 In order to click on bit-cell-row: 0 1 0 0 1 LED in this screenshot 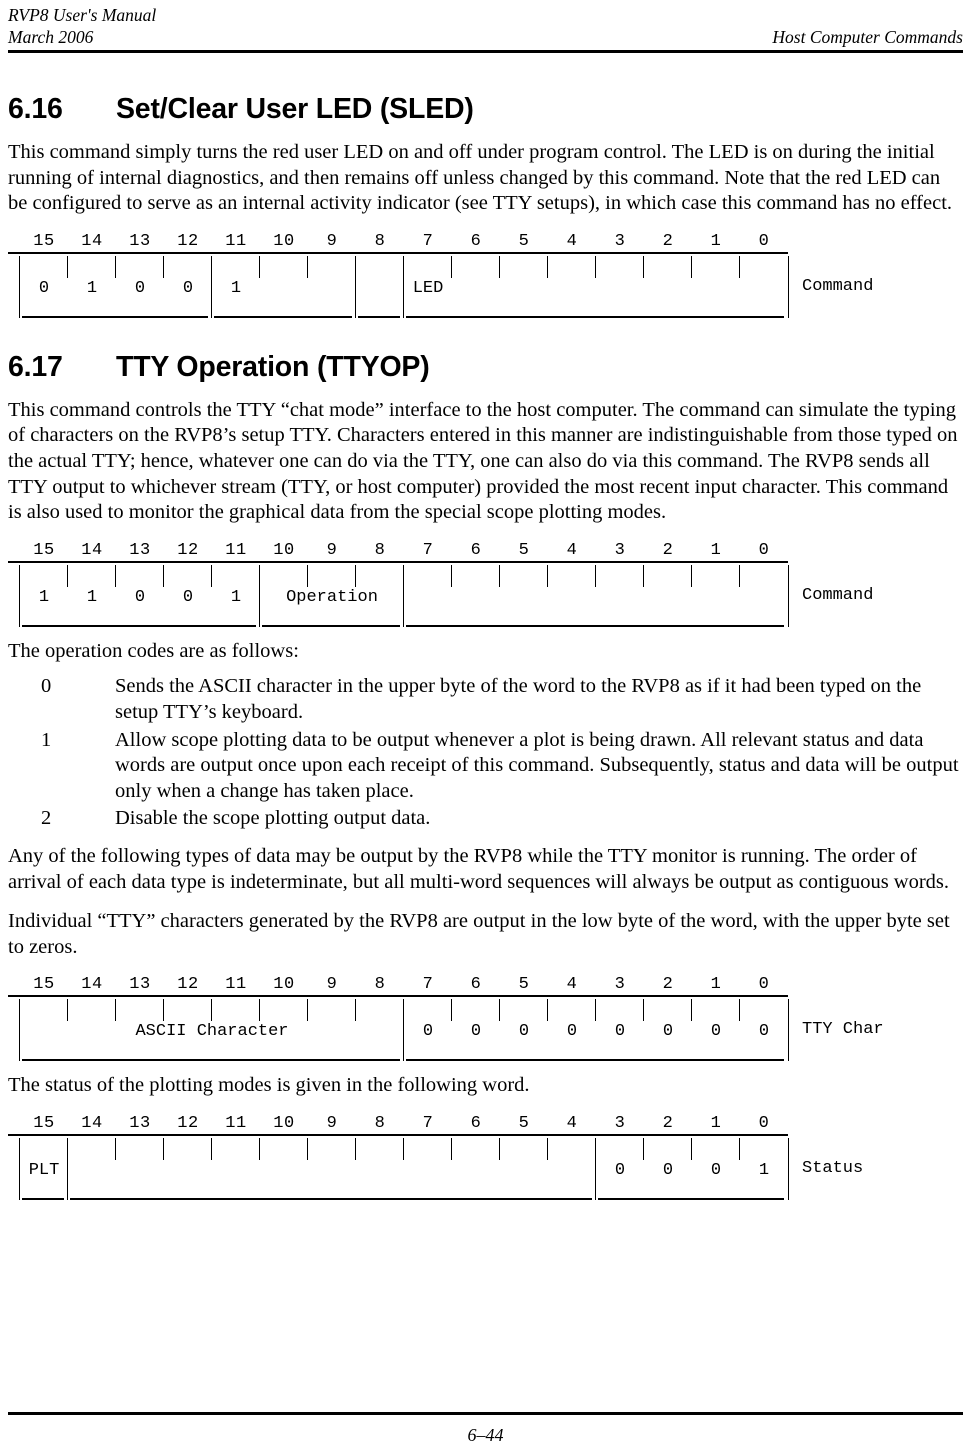, I will do `click(405, 287)`.